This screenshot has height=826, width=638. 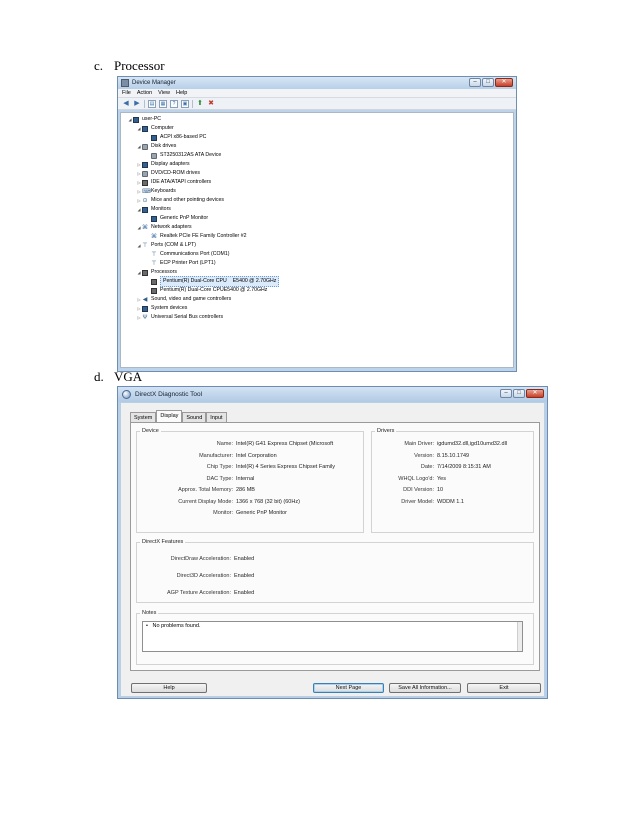 What do you see at coordinates (216, 417) in the screenshot?
I see `tab-input: Input` at bounding box center [216, 417].